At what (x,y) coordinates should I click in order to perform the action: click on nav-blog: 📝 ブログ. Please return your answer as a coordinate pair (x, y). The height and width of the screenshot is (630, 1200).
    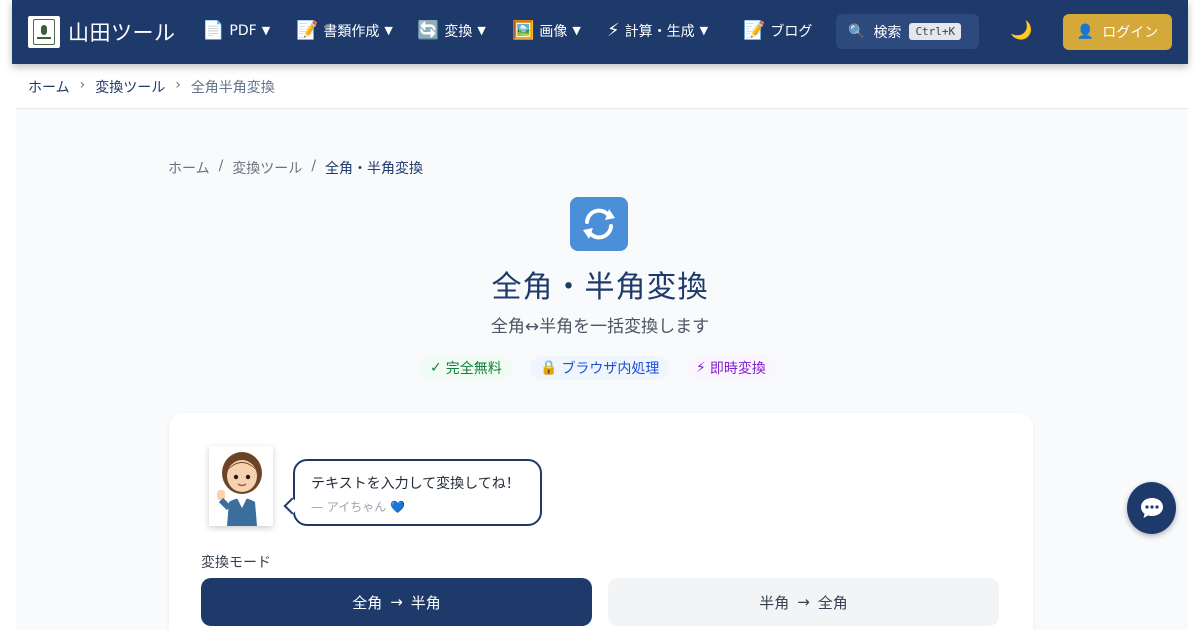
    Looking at the image, I should click on (777, 30).